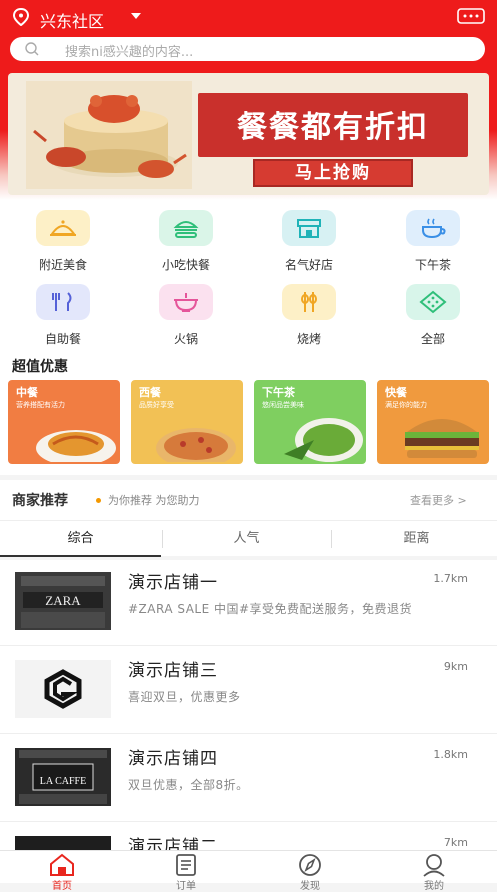 This screenshot has height=892, width=497. What do you see at coordinates (136, 16) in the screenshot?
I see `chevron-down-icon` at bounding box center [136, 16].